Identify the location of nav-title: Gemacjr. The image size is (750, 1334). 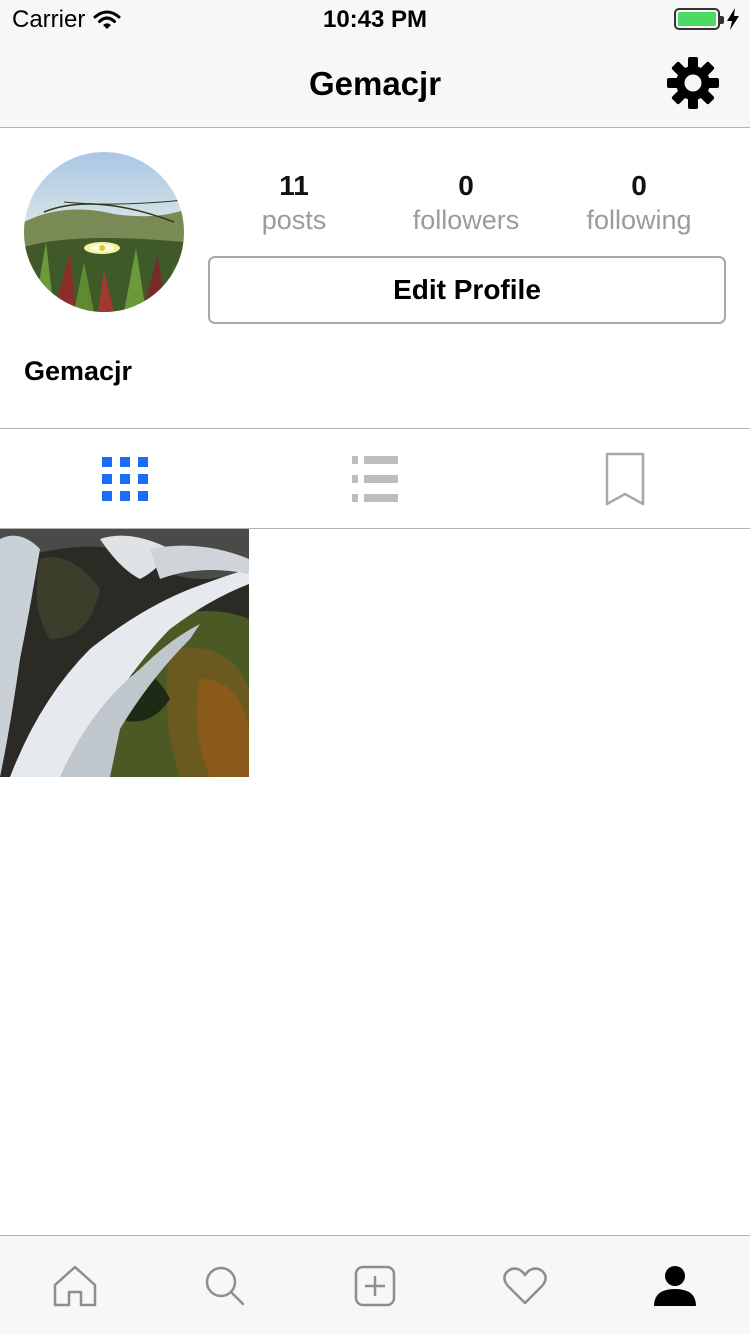
(375, 83).